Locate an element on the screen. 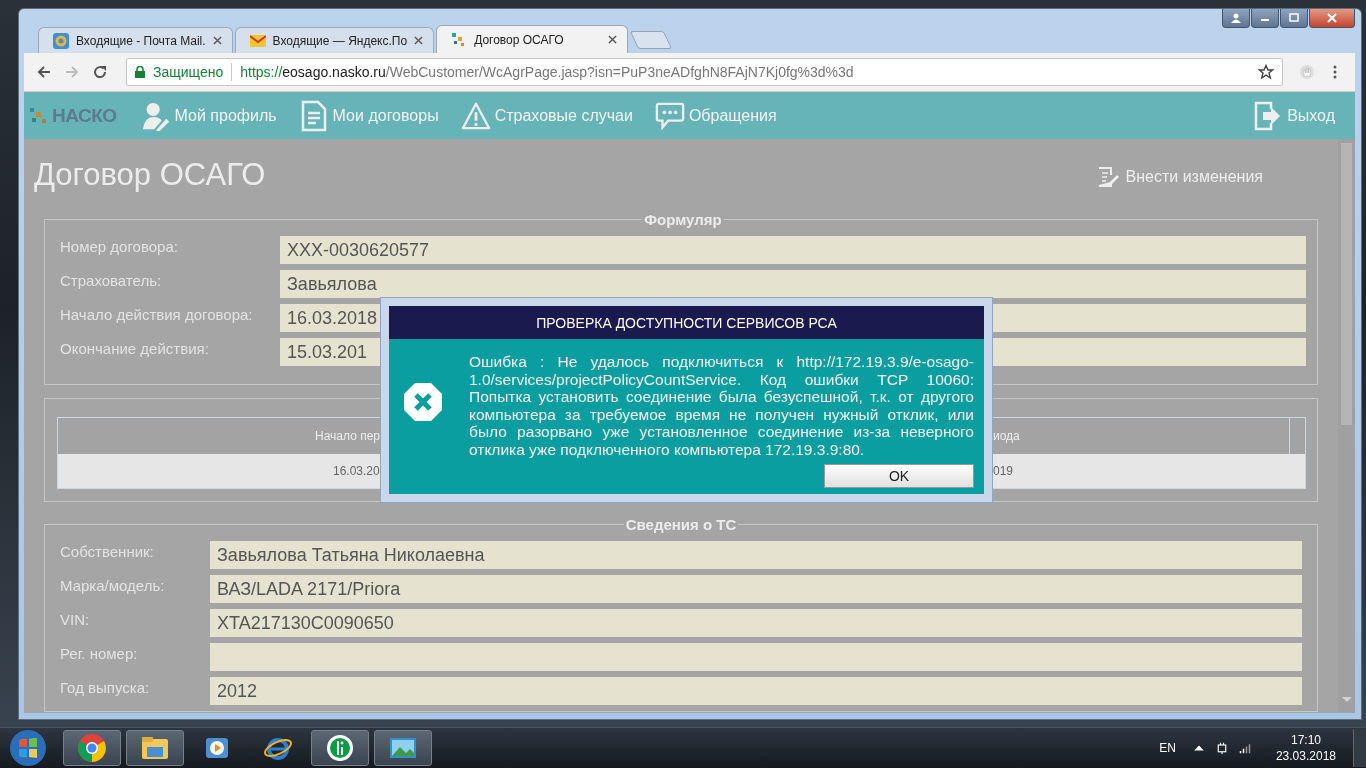  close-button is located at coordinates (1332, 18).